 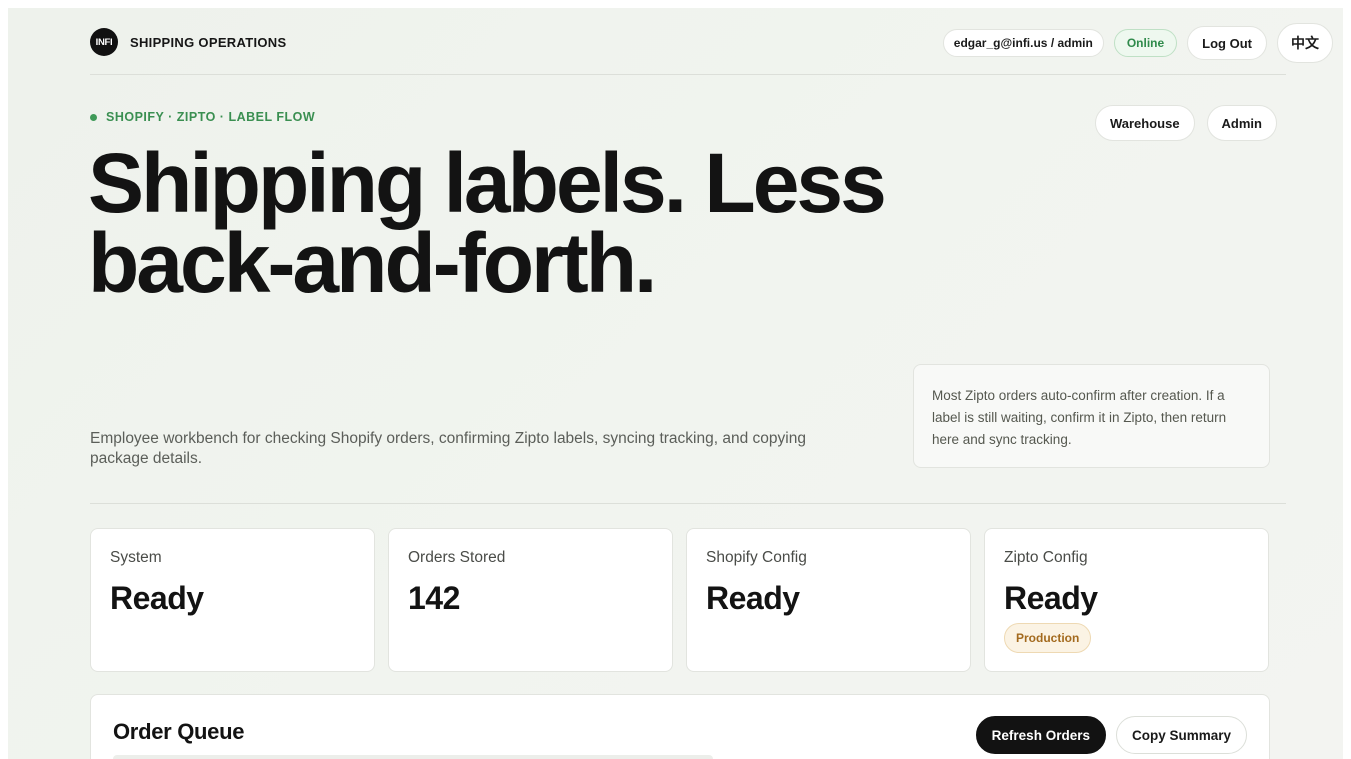 What do you see at coordinates (457, 557) in the screenshot?
I see `card-label: Orders Stored` at bounding box center [457, 557].